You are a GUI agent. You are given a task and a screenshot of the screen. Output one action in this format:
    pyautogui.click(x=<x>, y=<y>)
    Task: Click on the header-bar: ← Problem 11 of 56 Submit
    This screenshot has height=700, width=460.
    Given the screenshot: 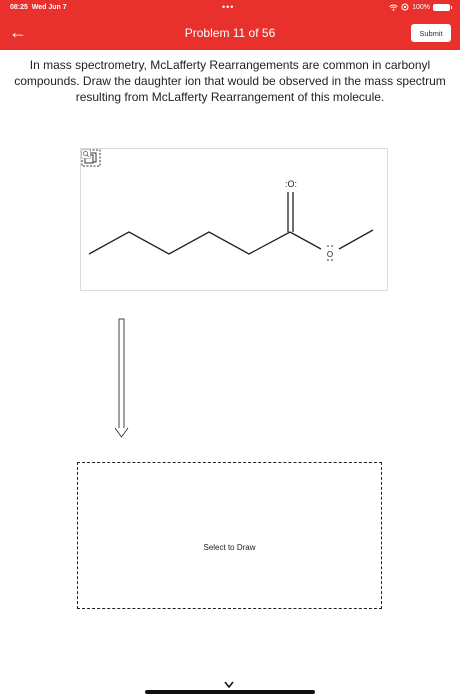 What is the action you would take?
    pyautogui.click(x=230, y=33)
    